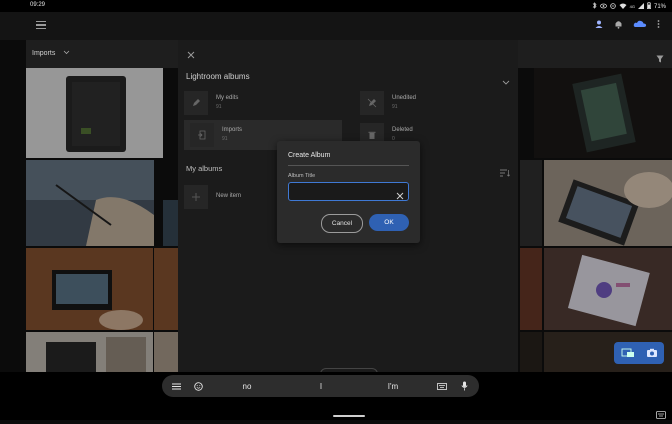 The image size is (672, 424). What do you see at coordinates (198, 386) in the screenshot?
I see `emoji-icon` at bounding box center [198, 386].